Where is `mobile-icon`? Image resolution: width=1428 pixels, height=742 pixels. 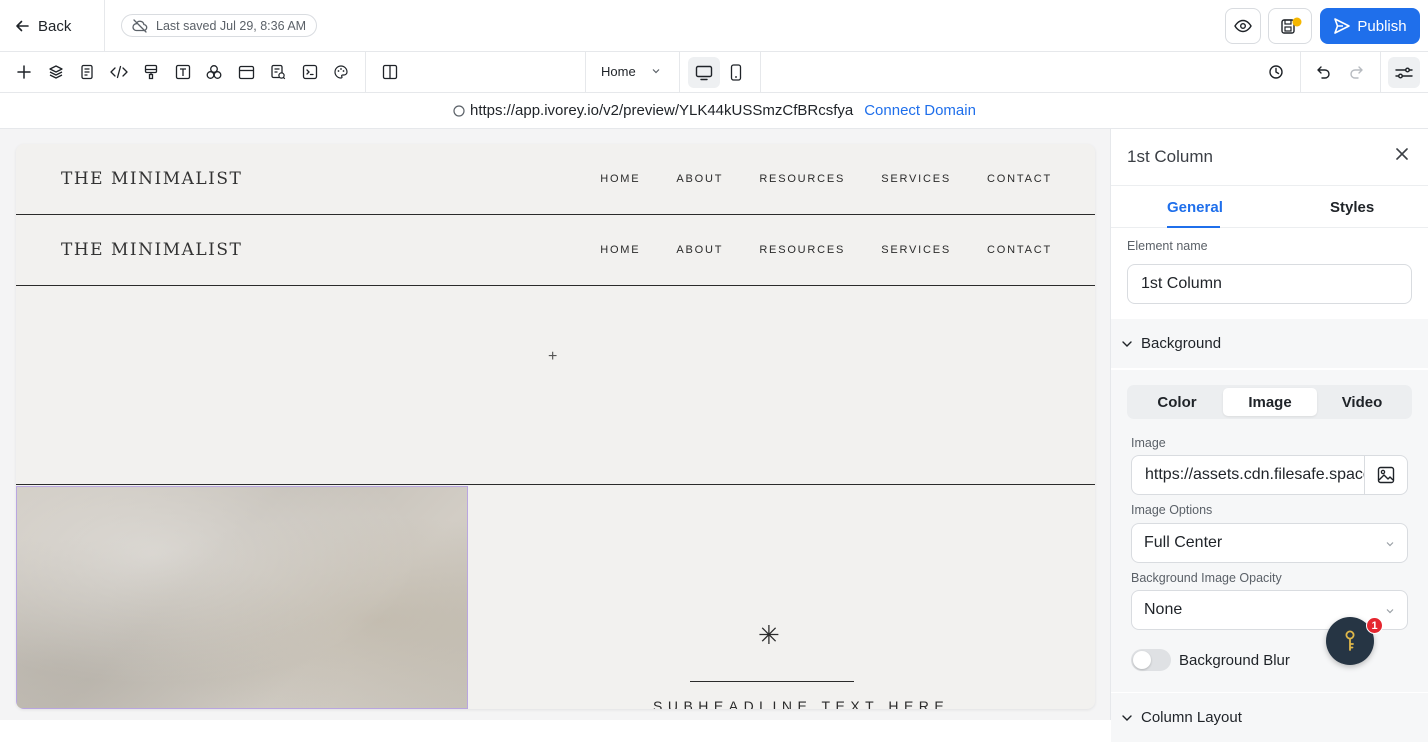 mobile-icon is located at coordinates (736, 72).